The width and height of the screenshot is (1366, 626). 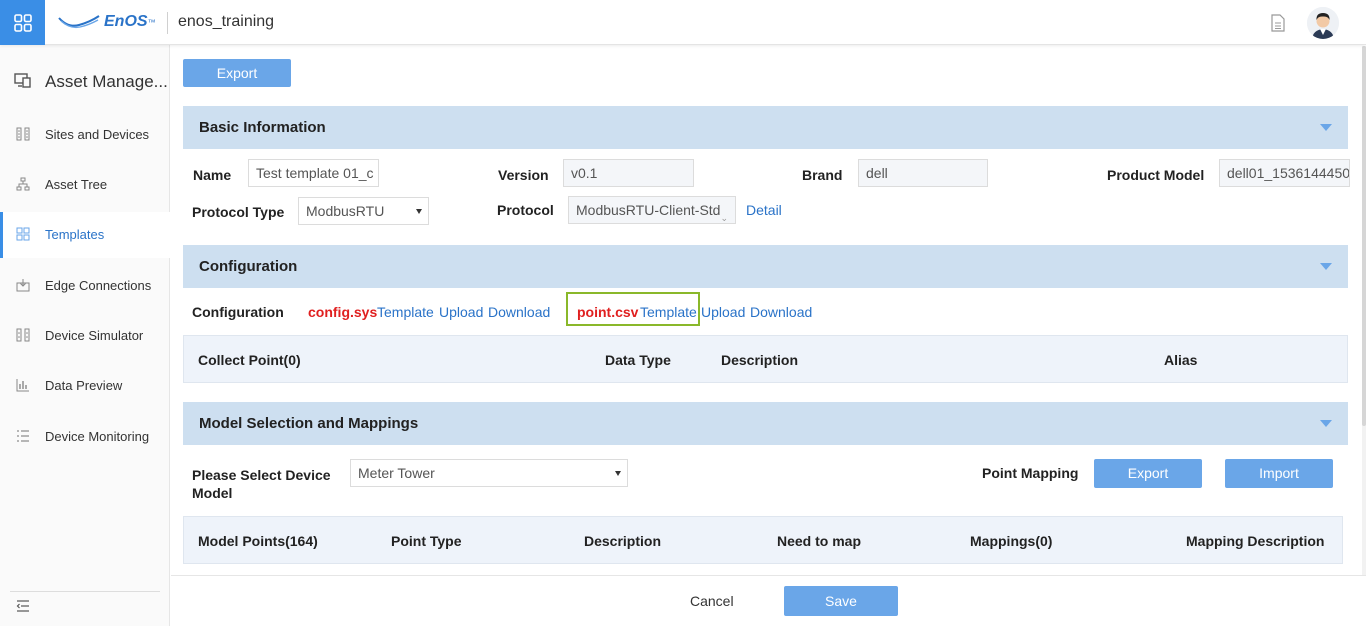 What do you see at coordinates (76, 184) in the screenshot?
I see `sidebar-item-label: Asset Tree` at bounding box center [76, 184].